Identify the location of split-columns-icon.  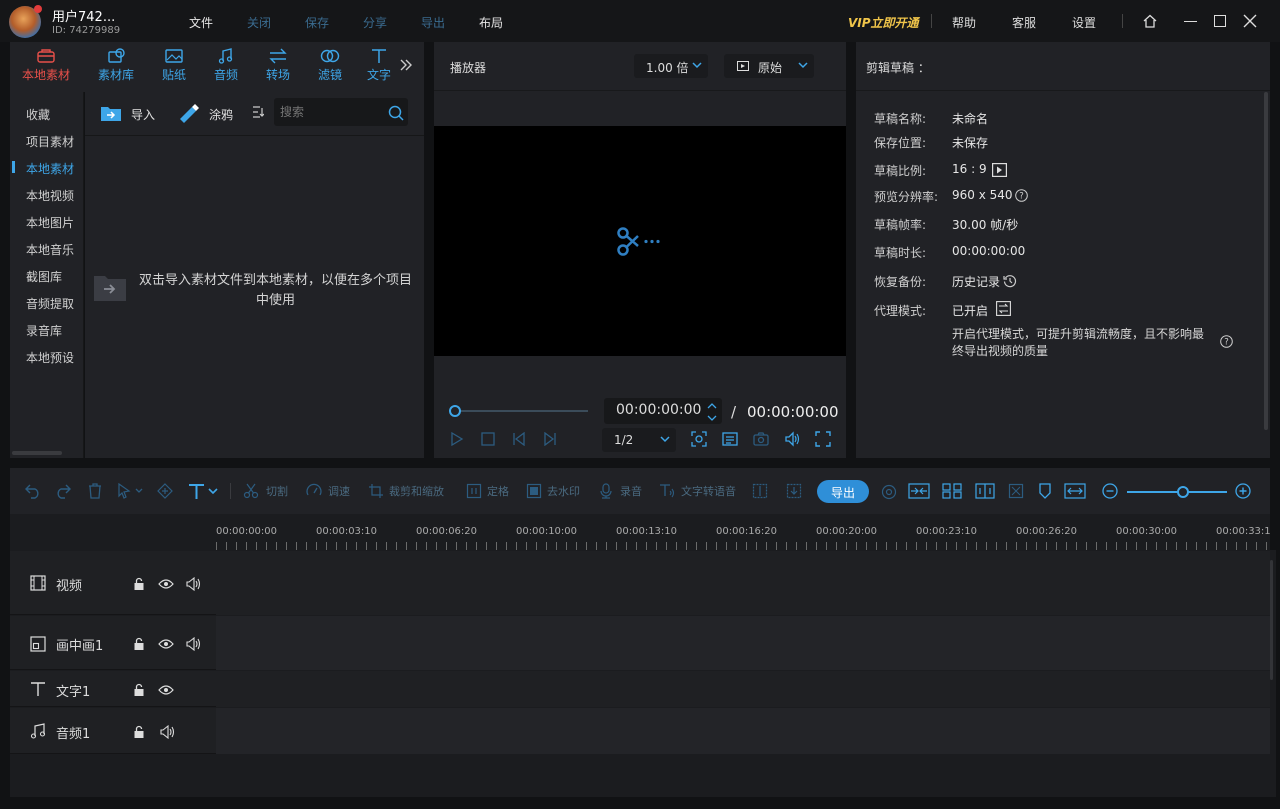
(985, 491).